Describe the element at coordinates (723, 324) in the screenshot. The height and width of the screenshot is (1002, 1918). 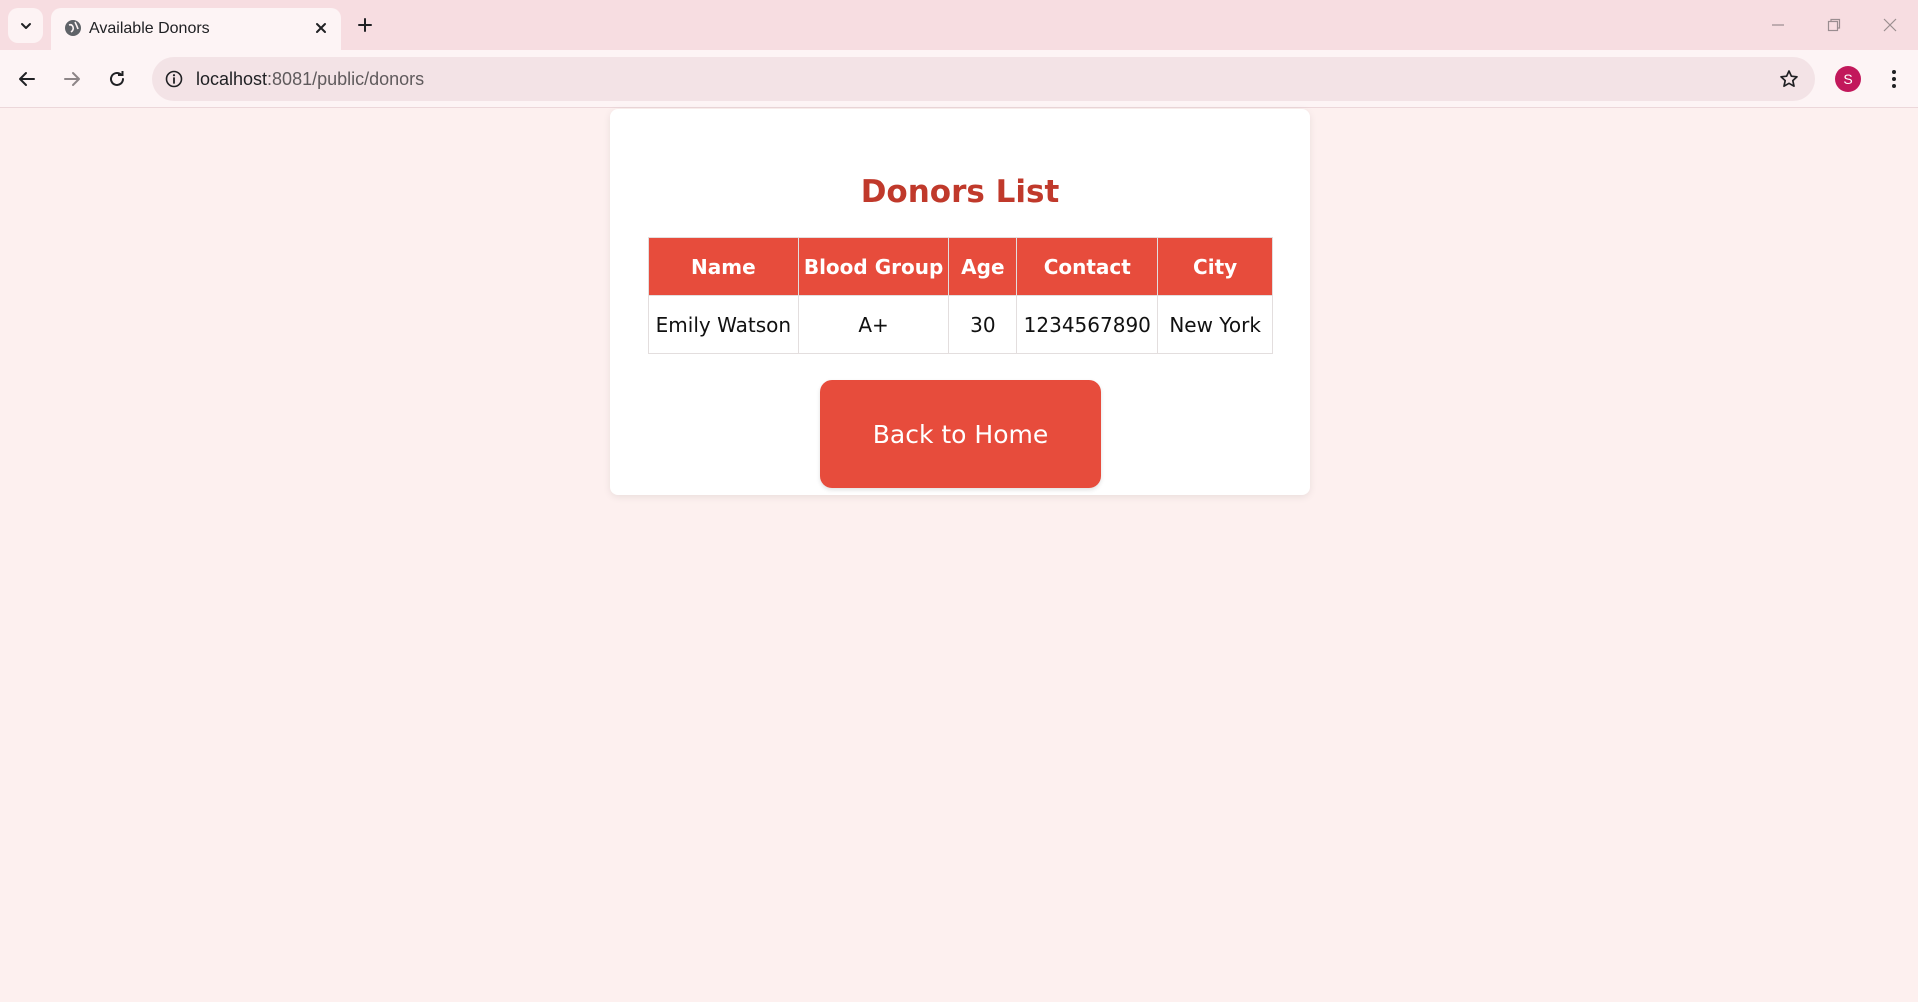
I see `cell-name: Emily Watson` at that location.